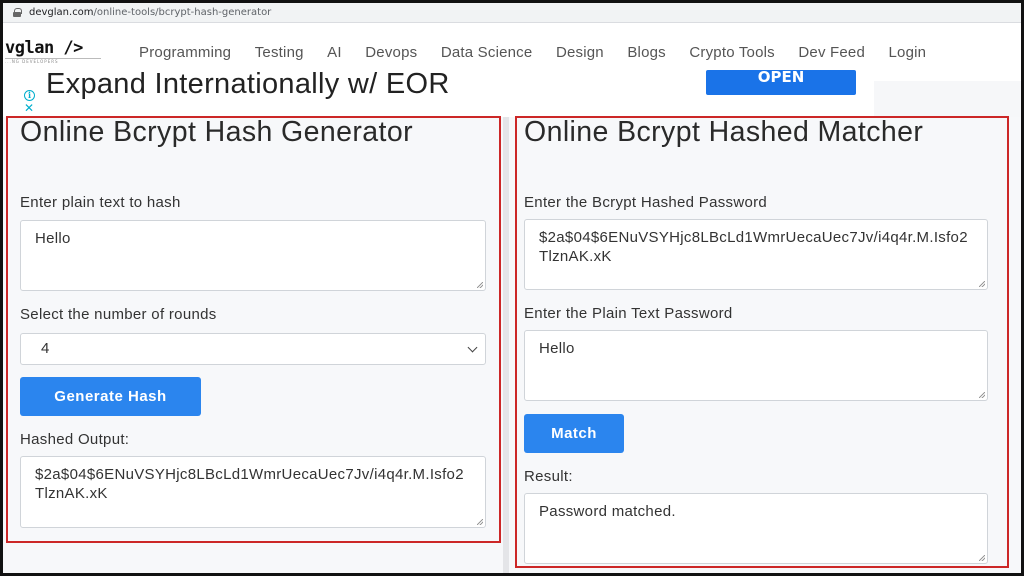 Image resolution: width=1024 pixels, height=576 pixels. Describe the element at coordinates (279, 52) in the screenshot. I see `nav-link-testing: Testing` at that location.